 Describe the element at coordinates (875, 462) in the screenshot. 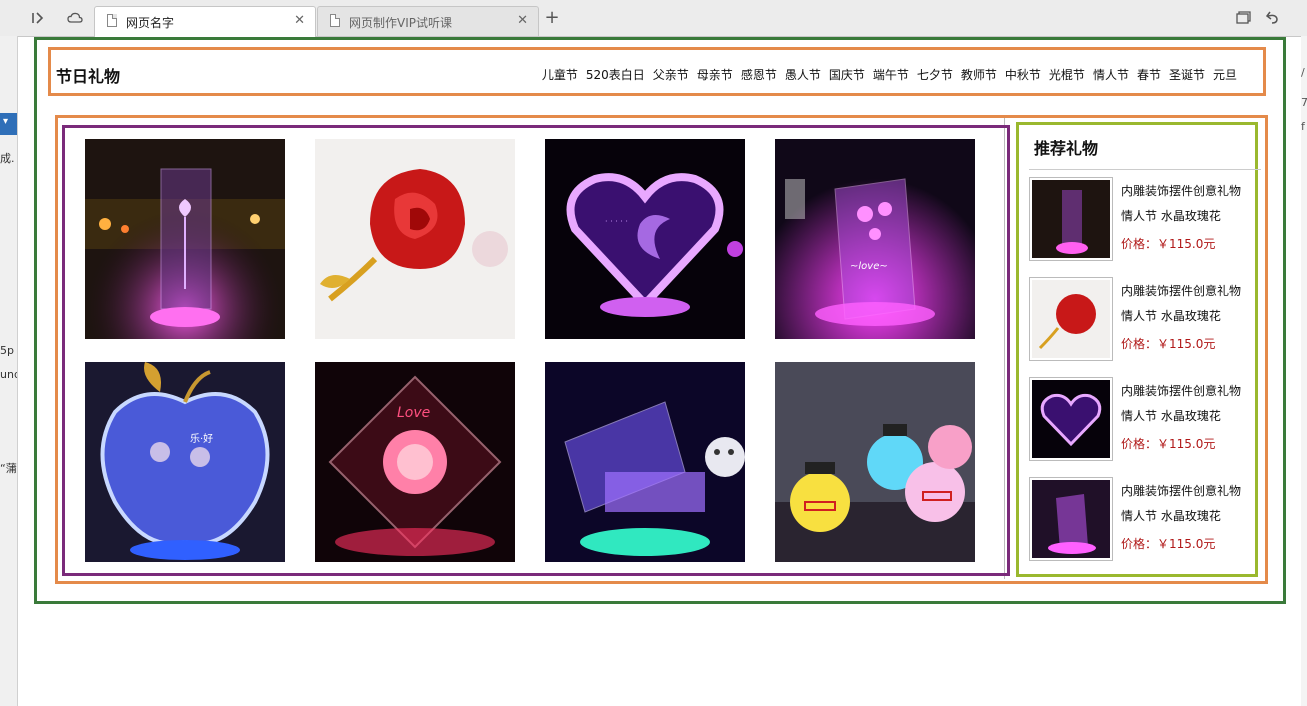

I see `gallery-image-octopus-lamps` at that location.